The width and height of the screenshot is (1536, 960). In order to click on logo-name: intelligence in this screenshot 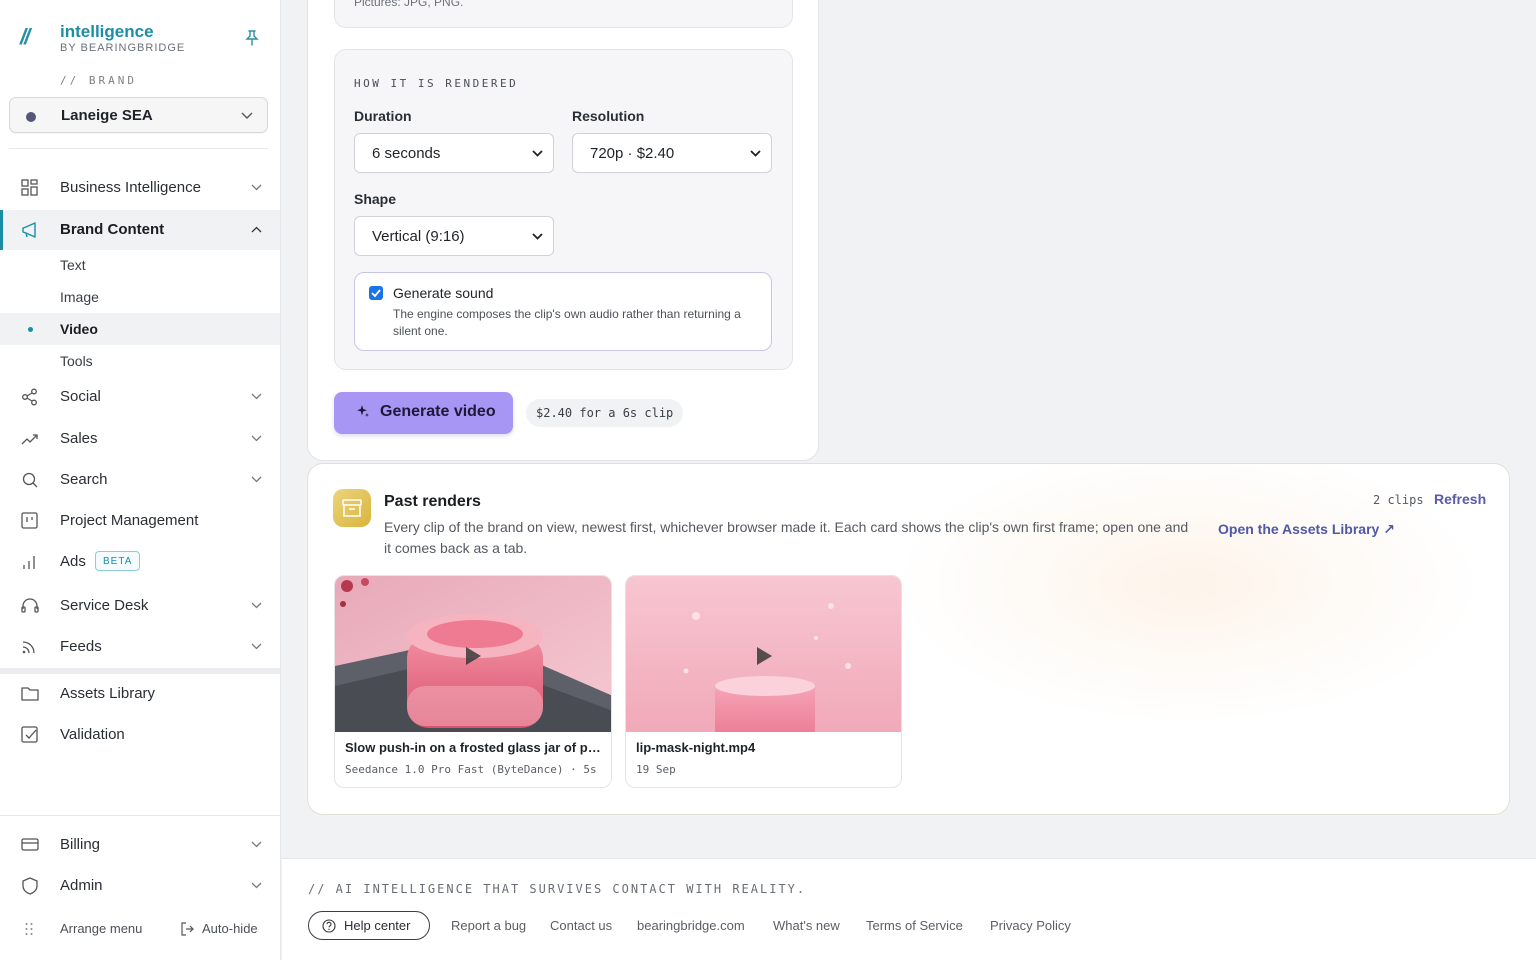, I will do `click(107, 31)`.